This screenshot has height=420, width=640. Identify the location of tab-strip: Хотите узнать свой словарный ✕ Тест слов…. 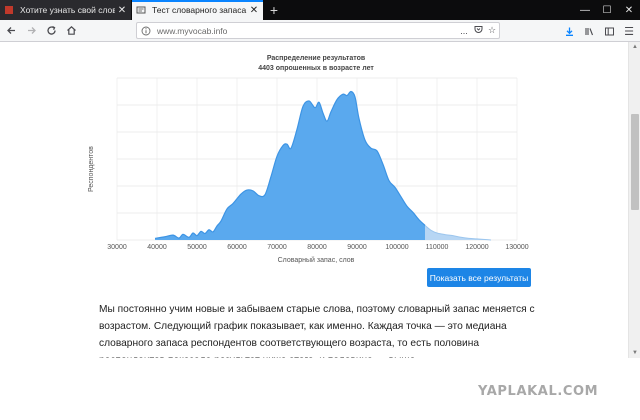
(320, 10).